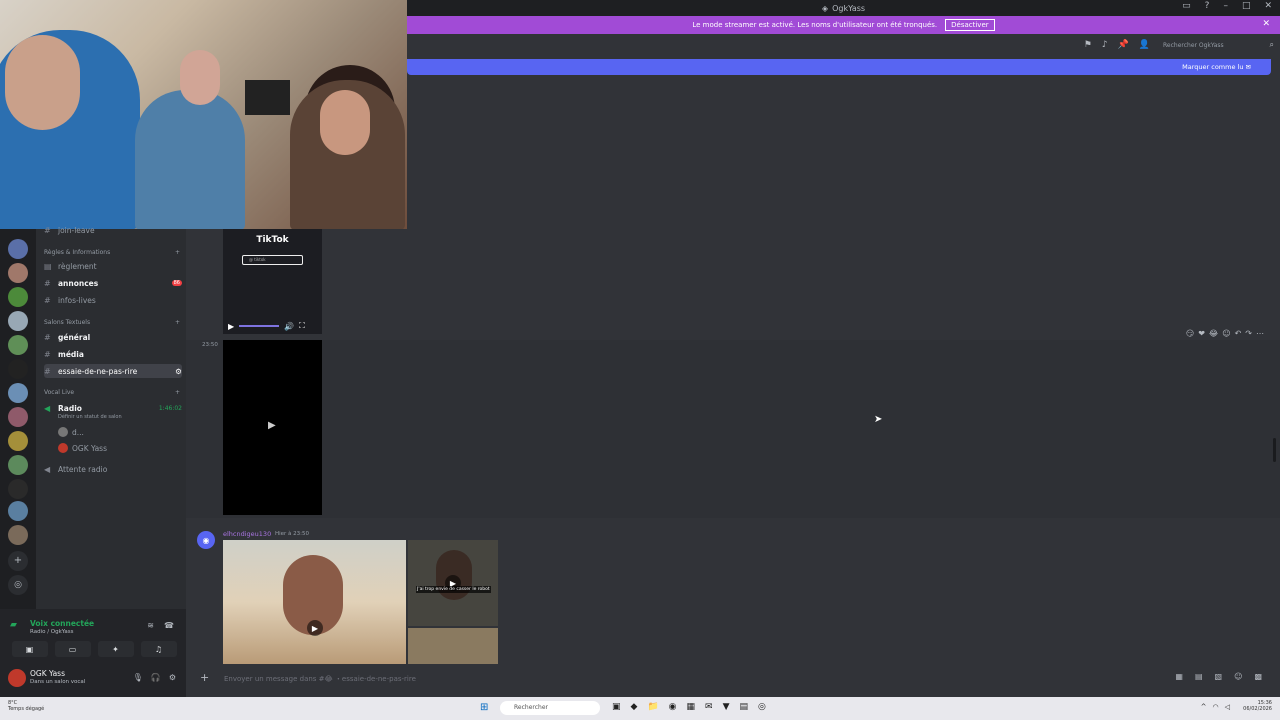 The image size is (1280, 720). Describe the element at coordinates (156, 677) in the screenshot. I see `headphones-icon: 🎧` at that location.